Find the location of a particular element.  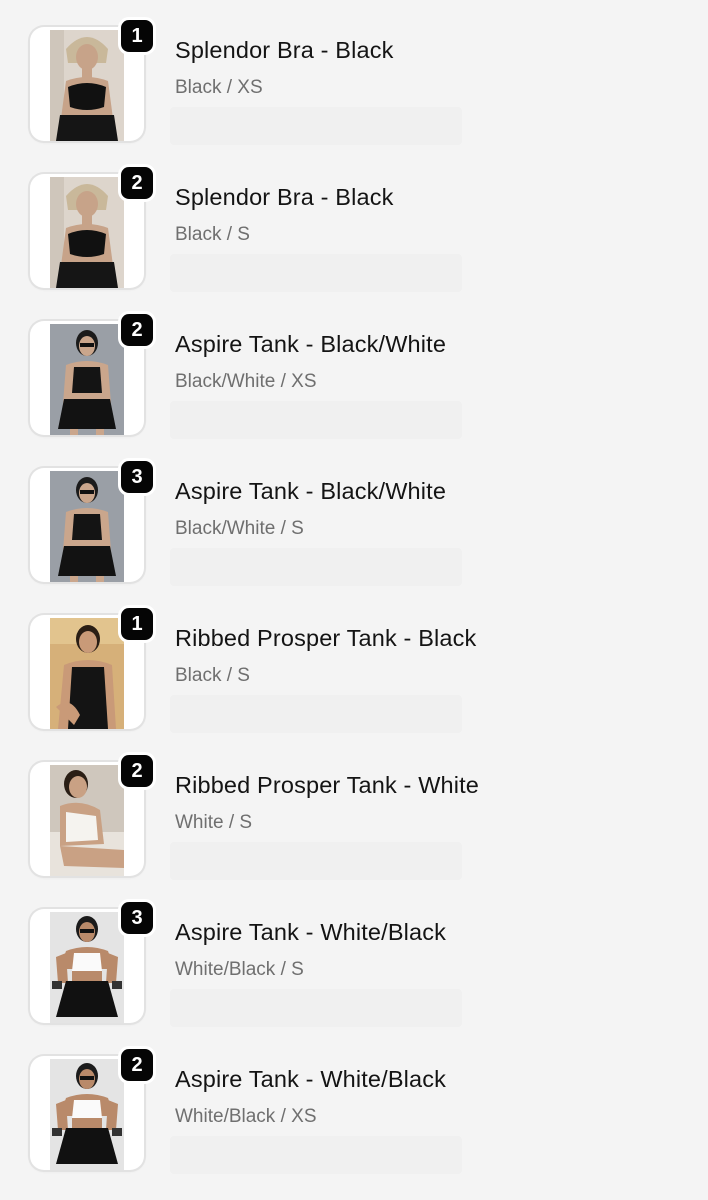

cart-item: 2 Ribbed Prosper Tank - White White / S is located at coordinates (354, 808).